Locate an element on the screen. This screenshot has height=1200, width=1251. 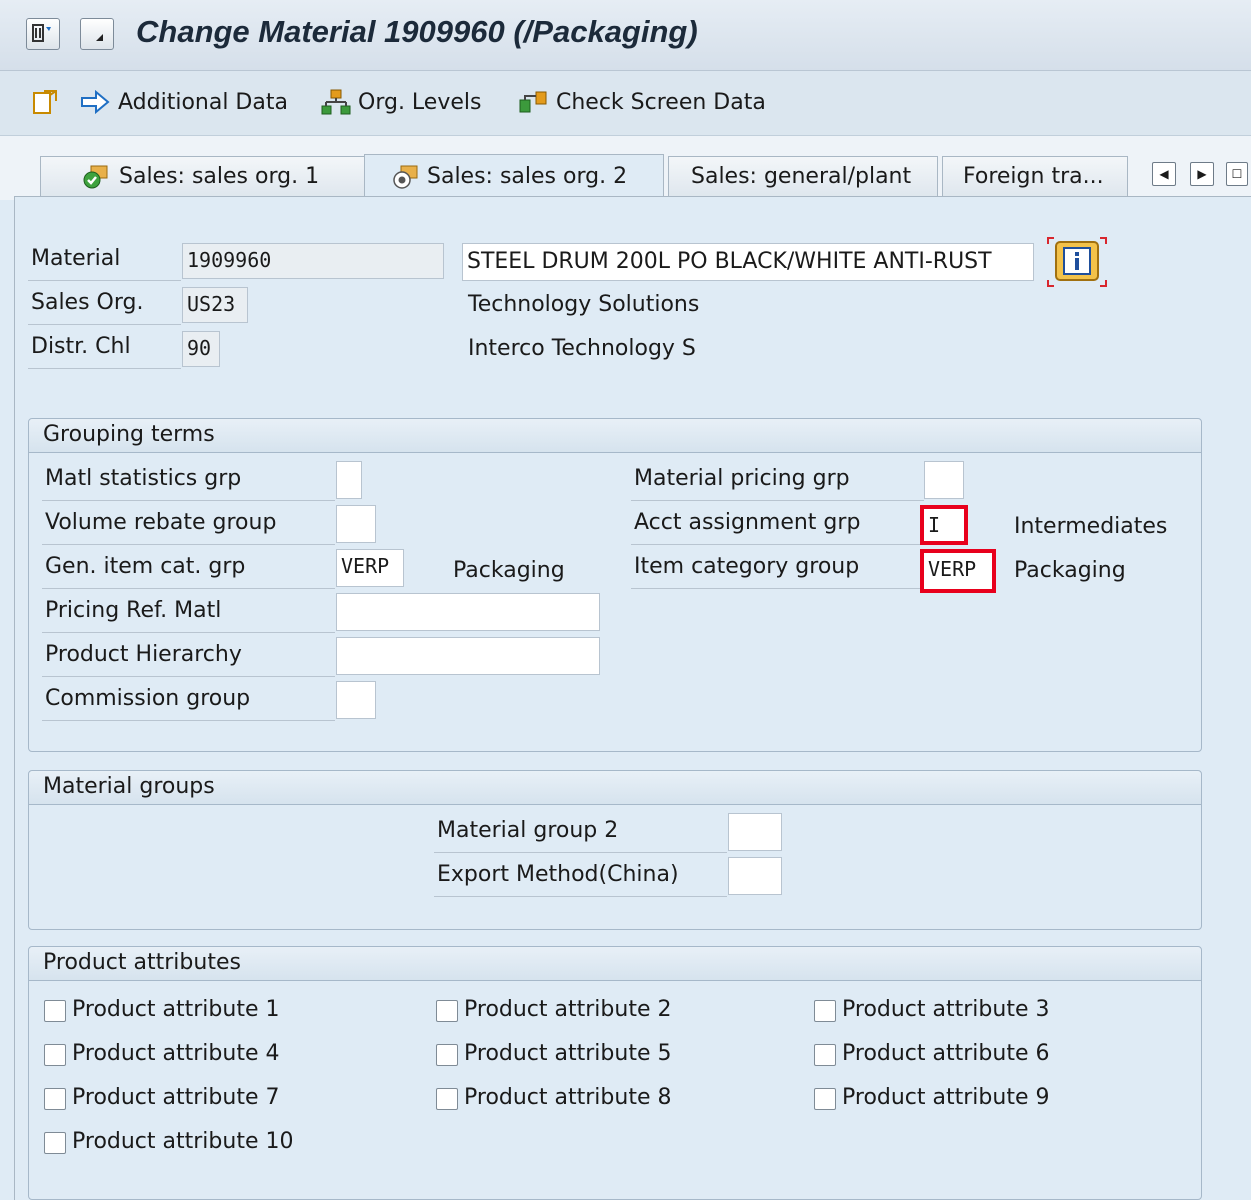
tab-sales-org-1: Sales: sales org. 1 is located at coordinates (204, 176).